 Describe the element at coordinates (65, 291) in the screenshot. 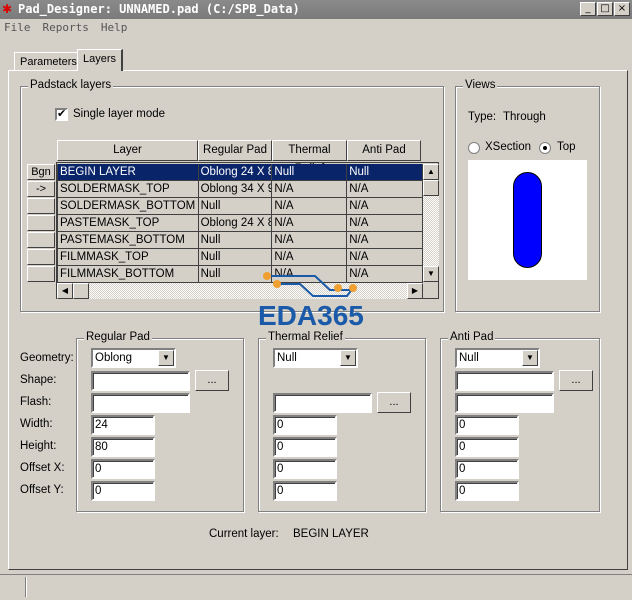

I see `scroll-left-button: ◀` at that location.